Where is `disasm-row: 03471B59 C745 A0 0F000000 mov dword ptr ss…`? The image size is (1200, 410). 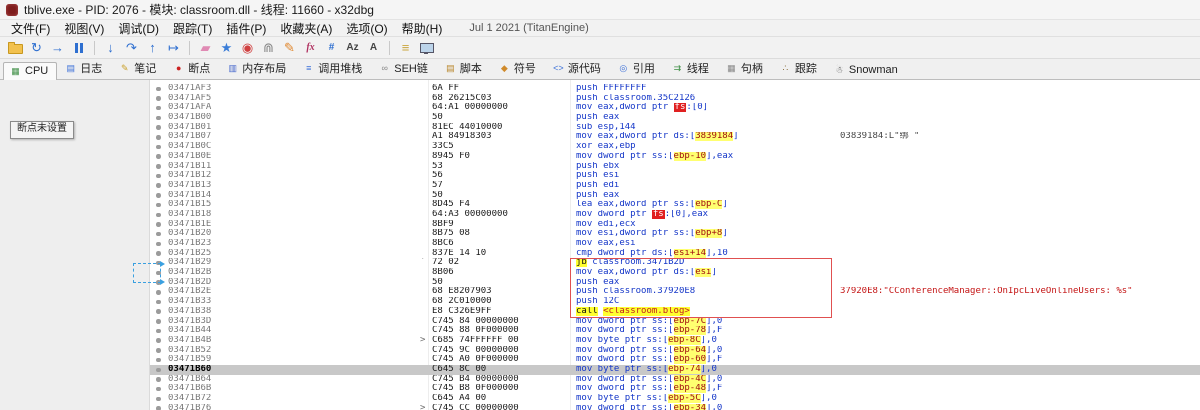
disasm-row: 03471B59 C745 A0 0F000000 mov dword ptr ss… is located at coordinates (675, 360).